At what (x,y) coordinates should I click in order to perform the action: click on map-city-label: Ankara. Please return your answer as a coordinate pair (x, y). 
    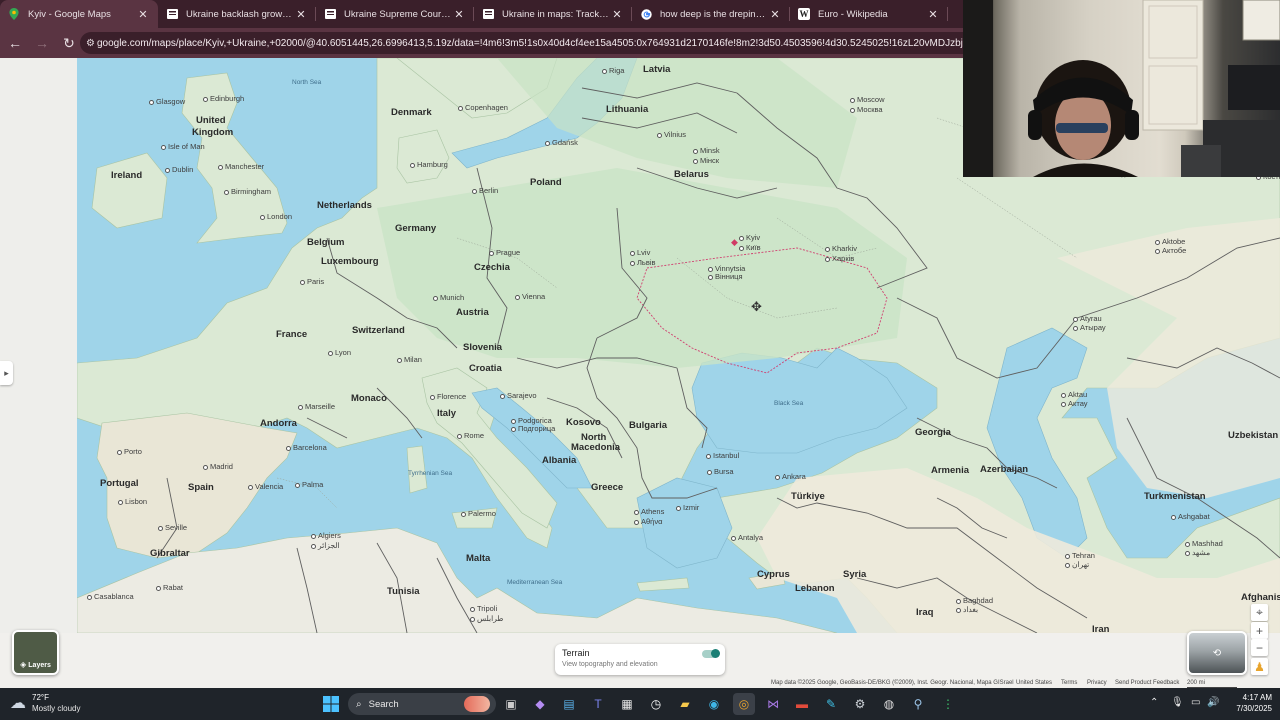
    Looking at the image, I should click on (790, 477).